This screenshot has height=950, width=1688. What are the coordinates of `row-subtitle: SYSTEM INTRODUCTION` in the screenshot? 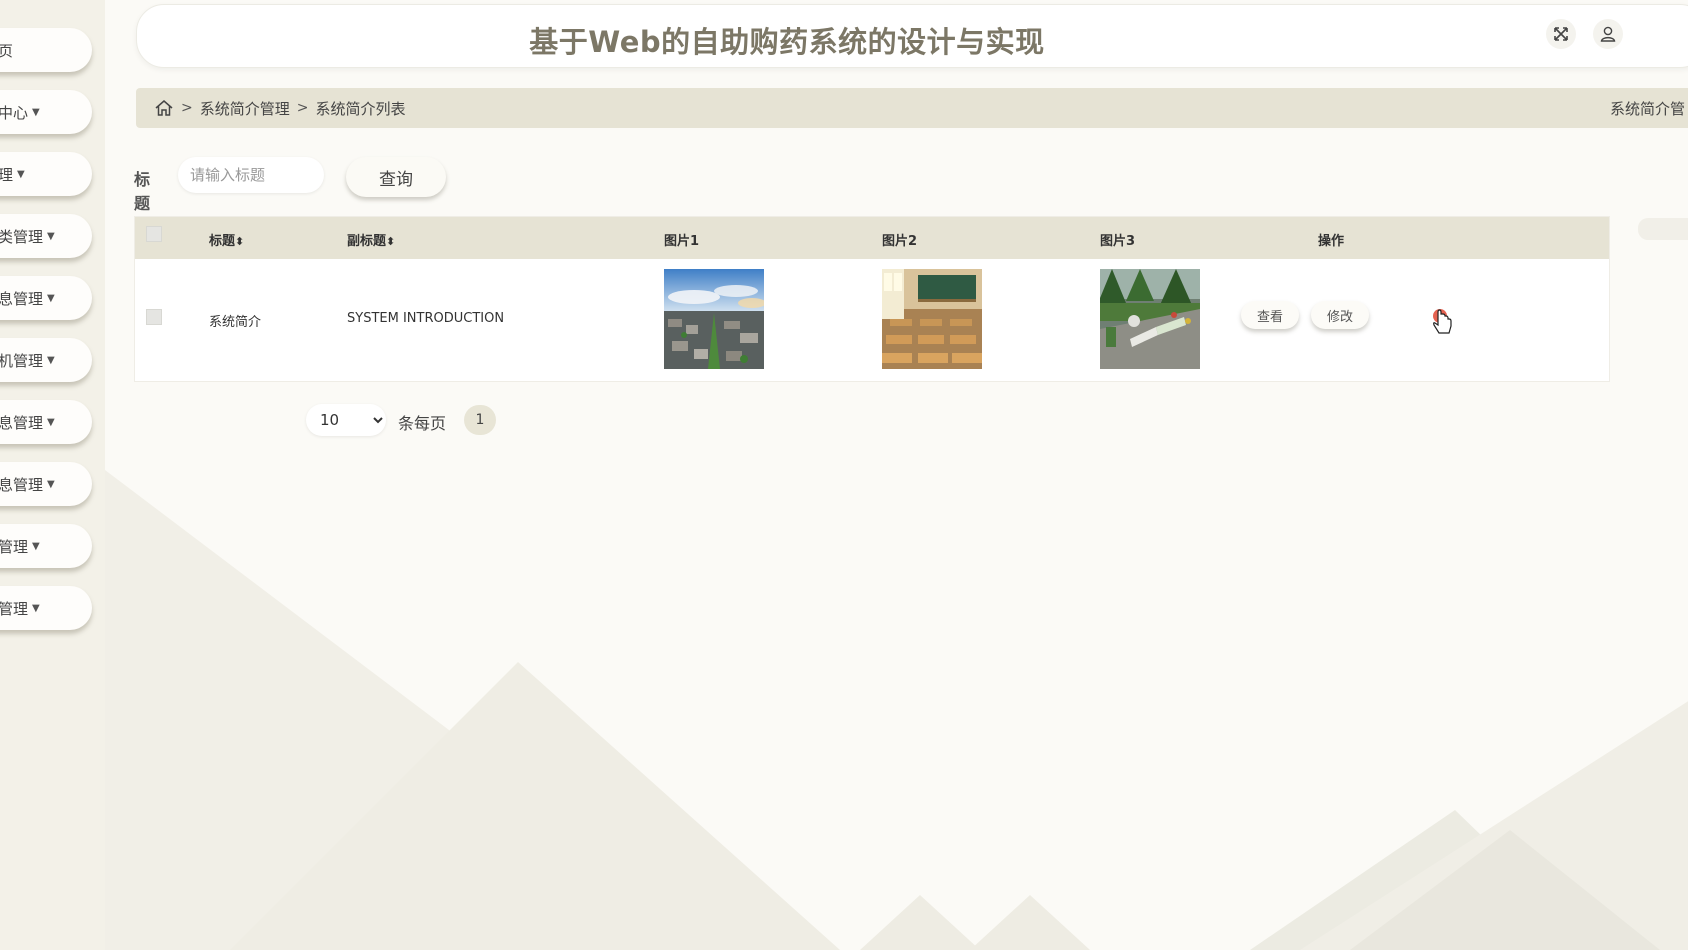 It's located at (426, 318).